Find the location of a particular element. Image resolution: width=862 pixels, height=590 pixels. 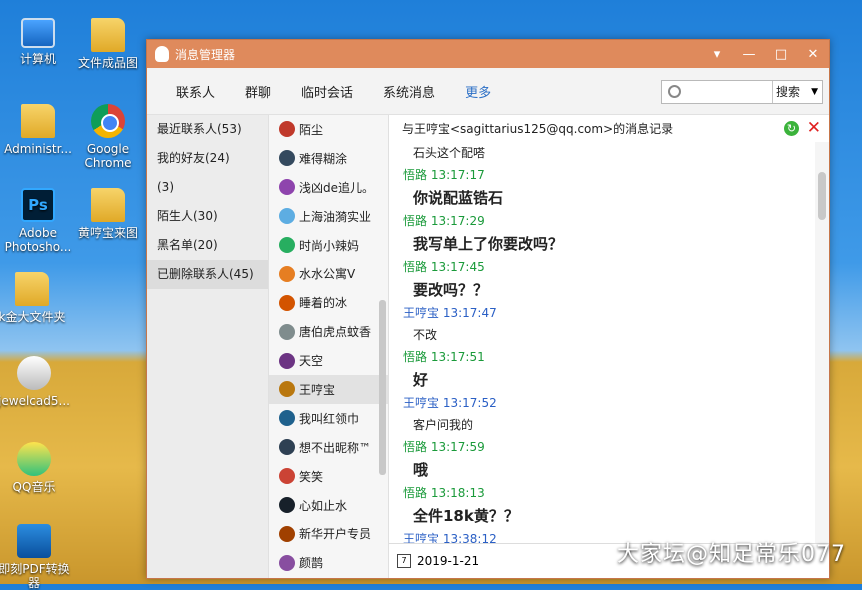

desktop-icon-label: Google Chrome is located at coordinates (108, 156).